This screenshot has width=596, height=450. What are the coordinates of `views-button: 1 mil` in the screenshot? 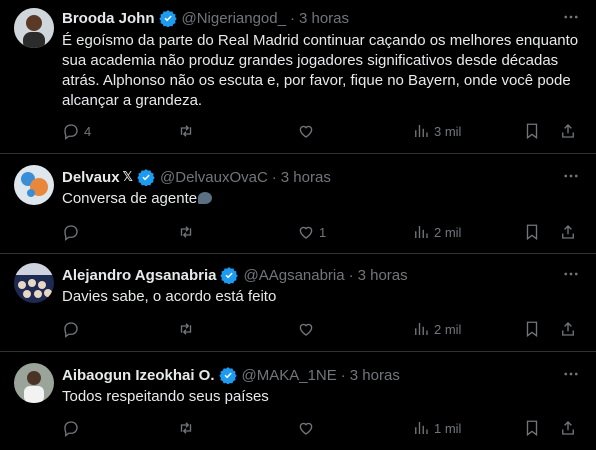 It's located at (436, 428).